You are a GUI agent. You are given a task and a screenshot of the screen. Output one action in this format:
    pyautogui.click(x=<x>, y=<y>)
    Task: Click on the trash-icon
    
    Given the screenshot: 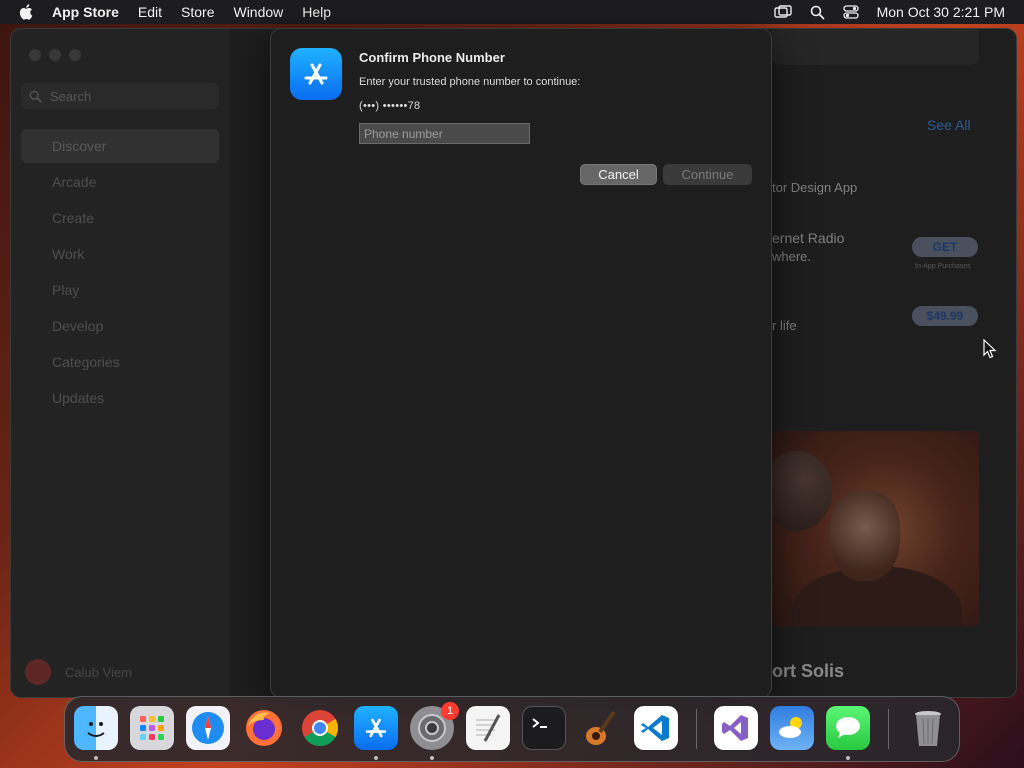 What is the action you would take?
    pyautogui.click(x=928, y=728)
    